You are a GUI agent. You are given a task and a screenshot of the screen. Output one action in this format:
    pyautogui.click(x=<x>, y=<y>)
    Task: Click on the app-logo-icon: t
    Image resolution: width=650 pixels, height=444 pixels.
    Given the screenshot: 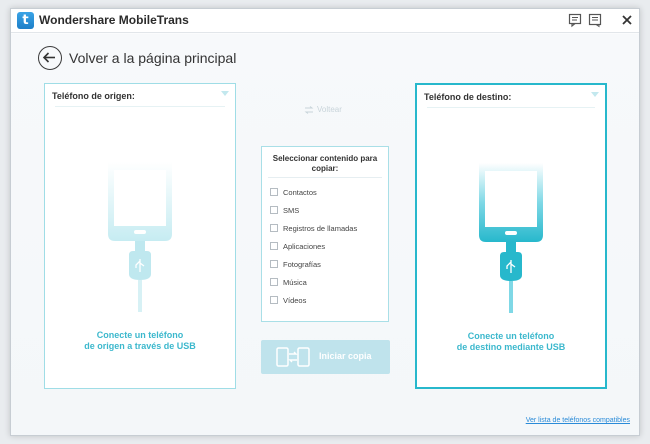 What is the action you would take?
    pyautogui.click(x=25, y=20)
    